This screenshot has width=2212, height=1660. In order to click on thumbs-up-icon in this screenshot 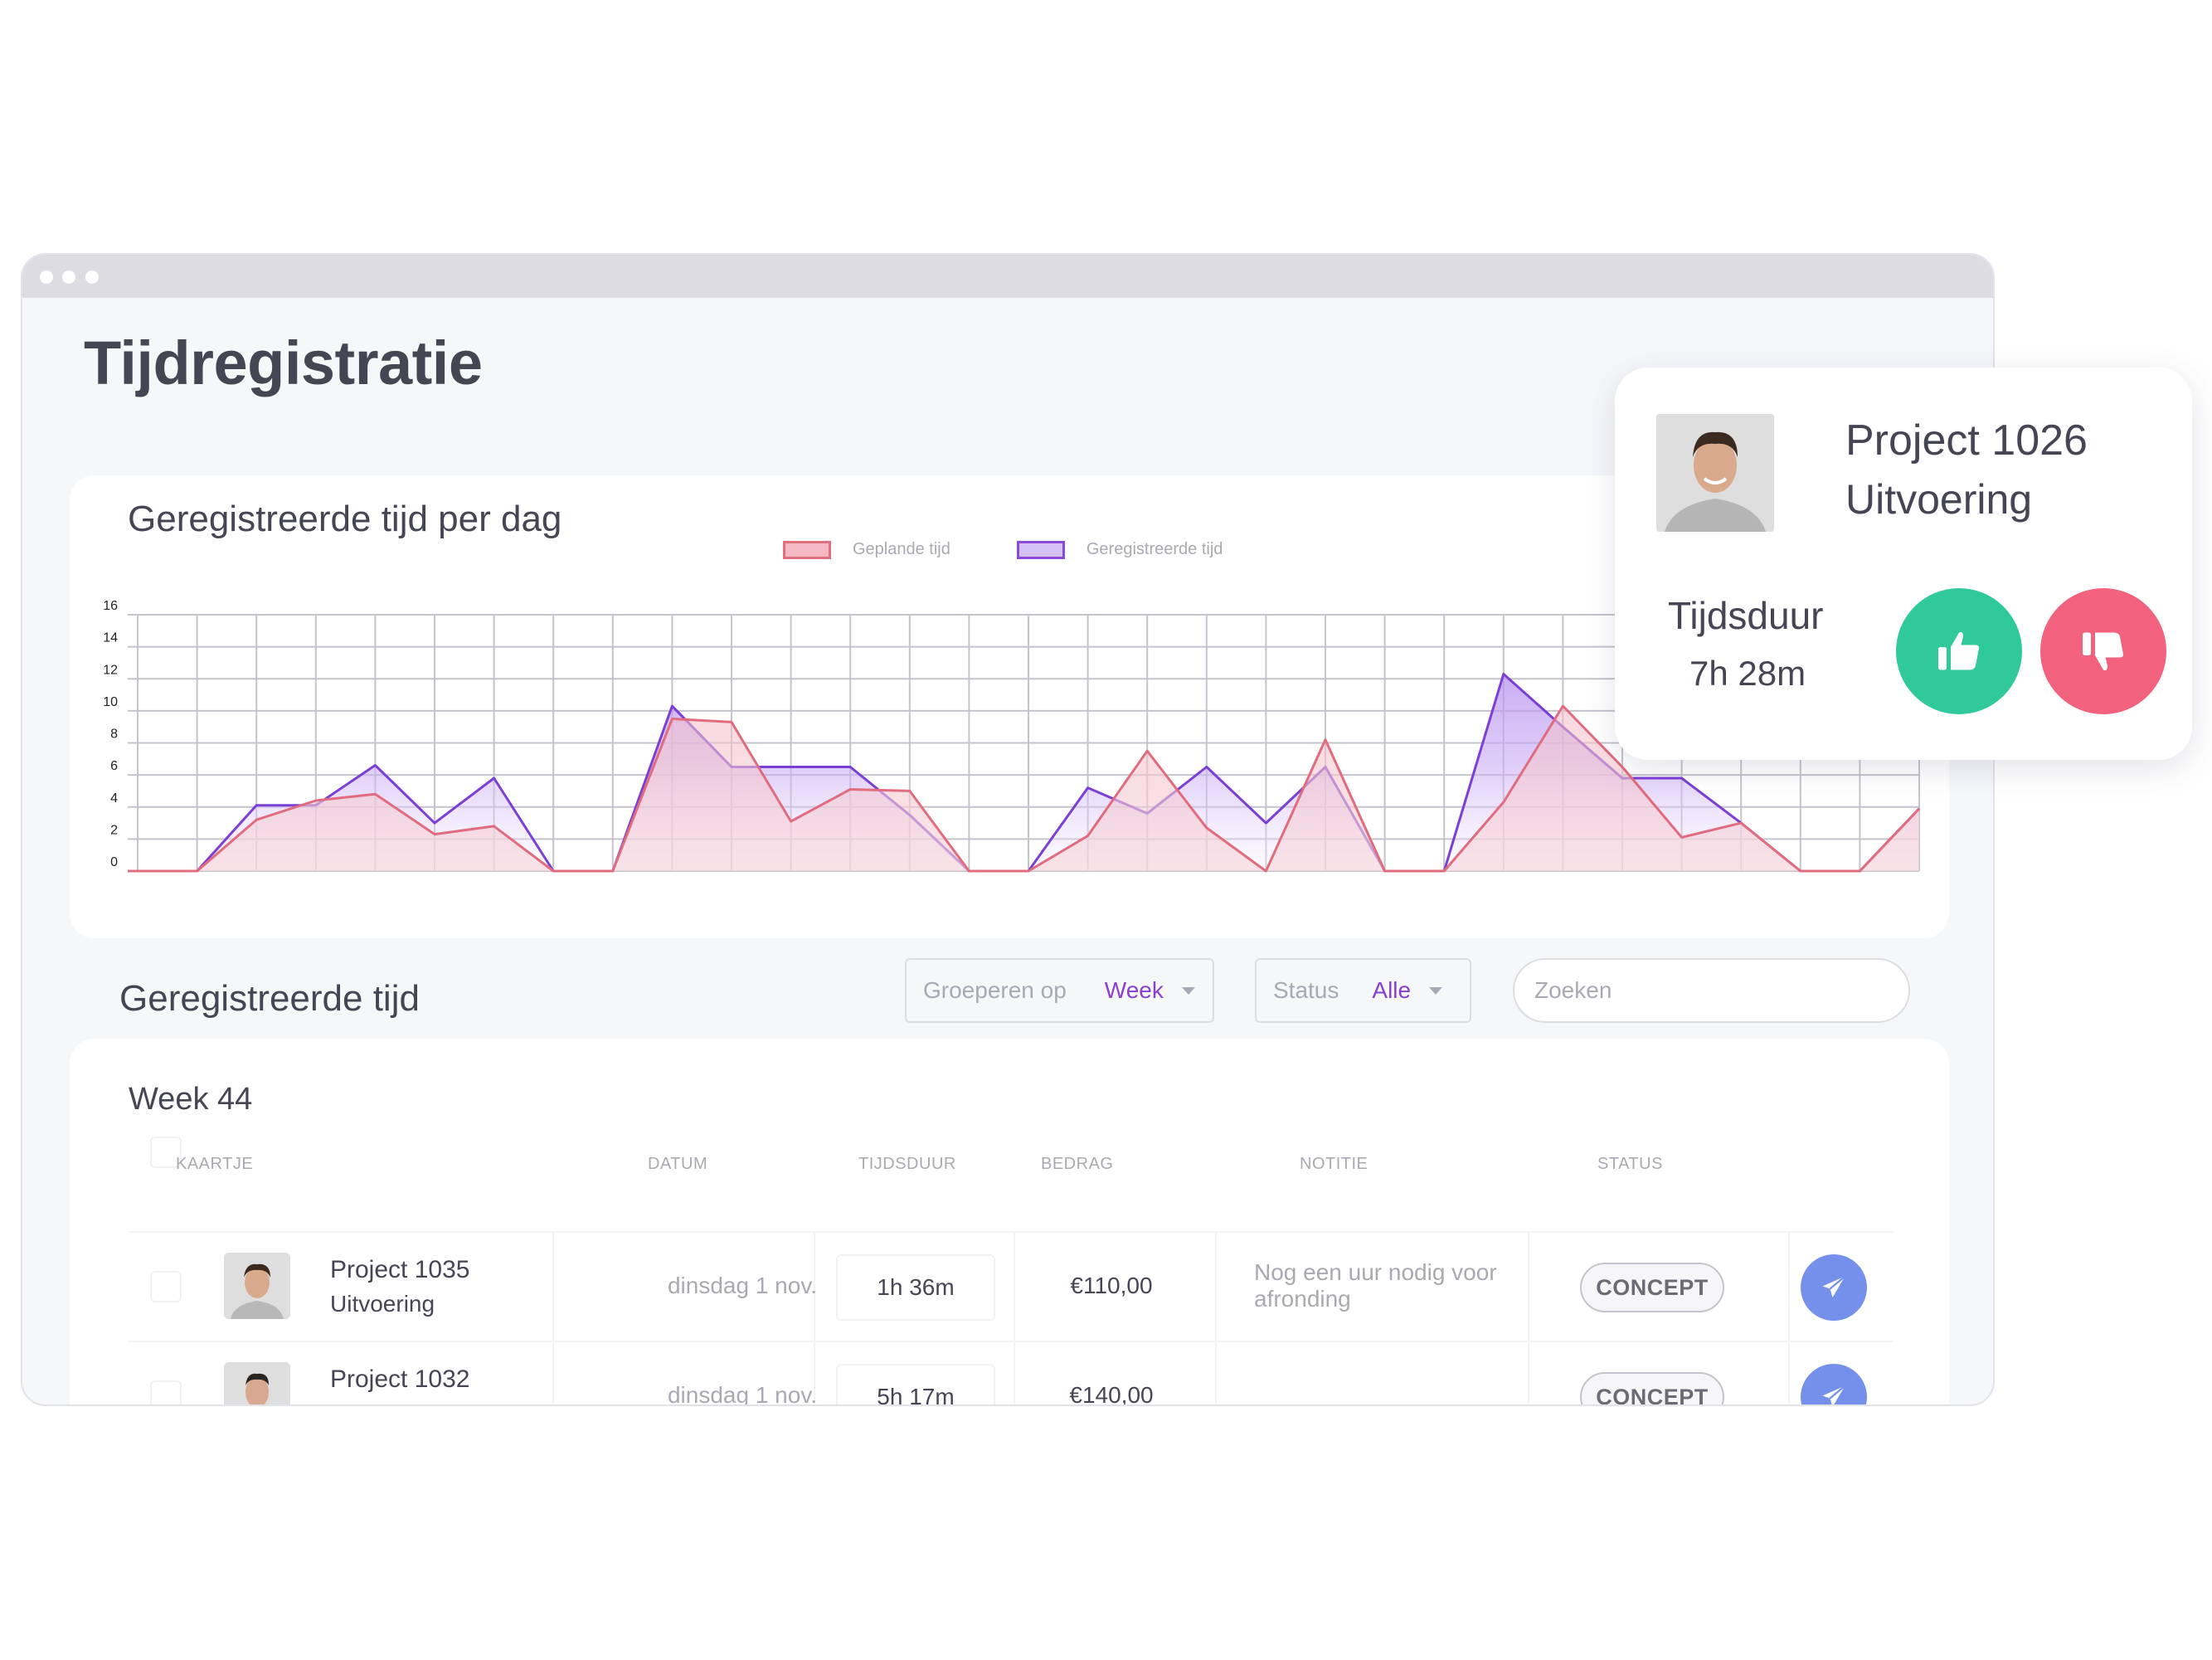, I will do `click(1959, 650)`.